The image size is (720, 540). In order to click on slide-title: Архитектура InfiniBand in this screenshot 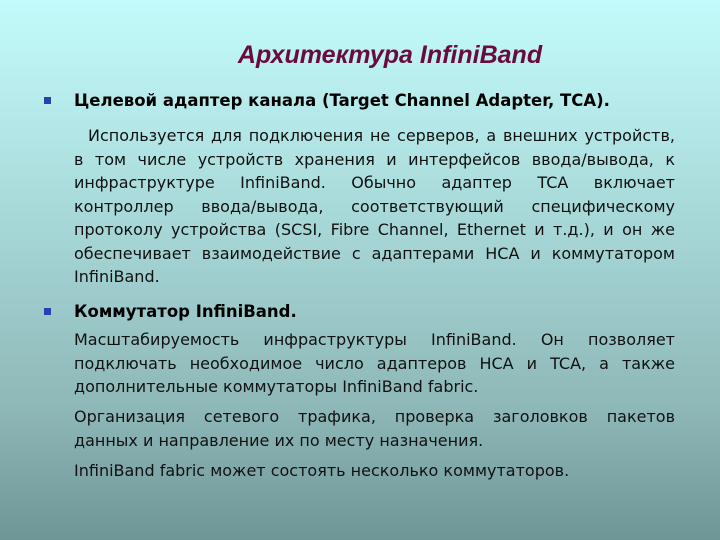, I will do `click(390, 55)`.